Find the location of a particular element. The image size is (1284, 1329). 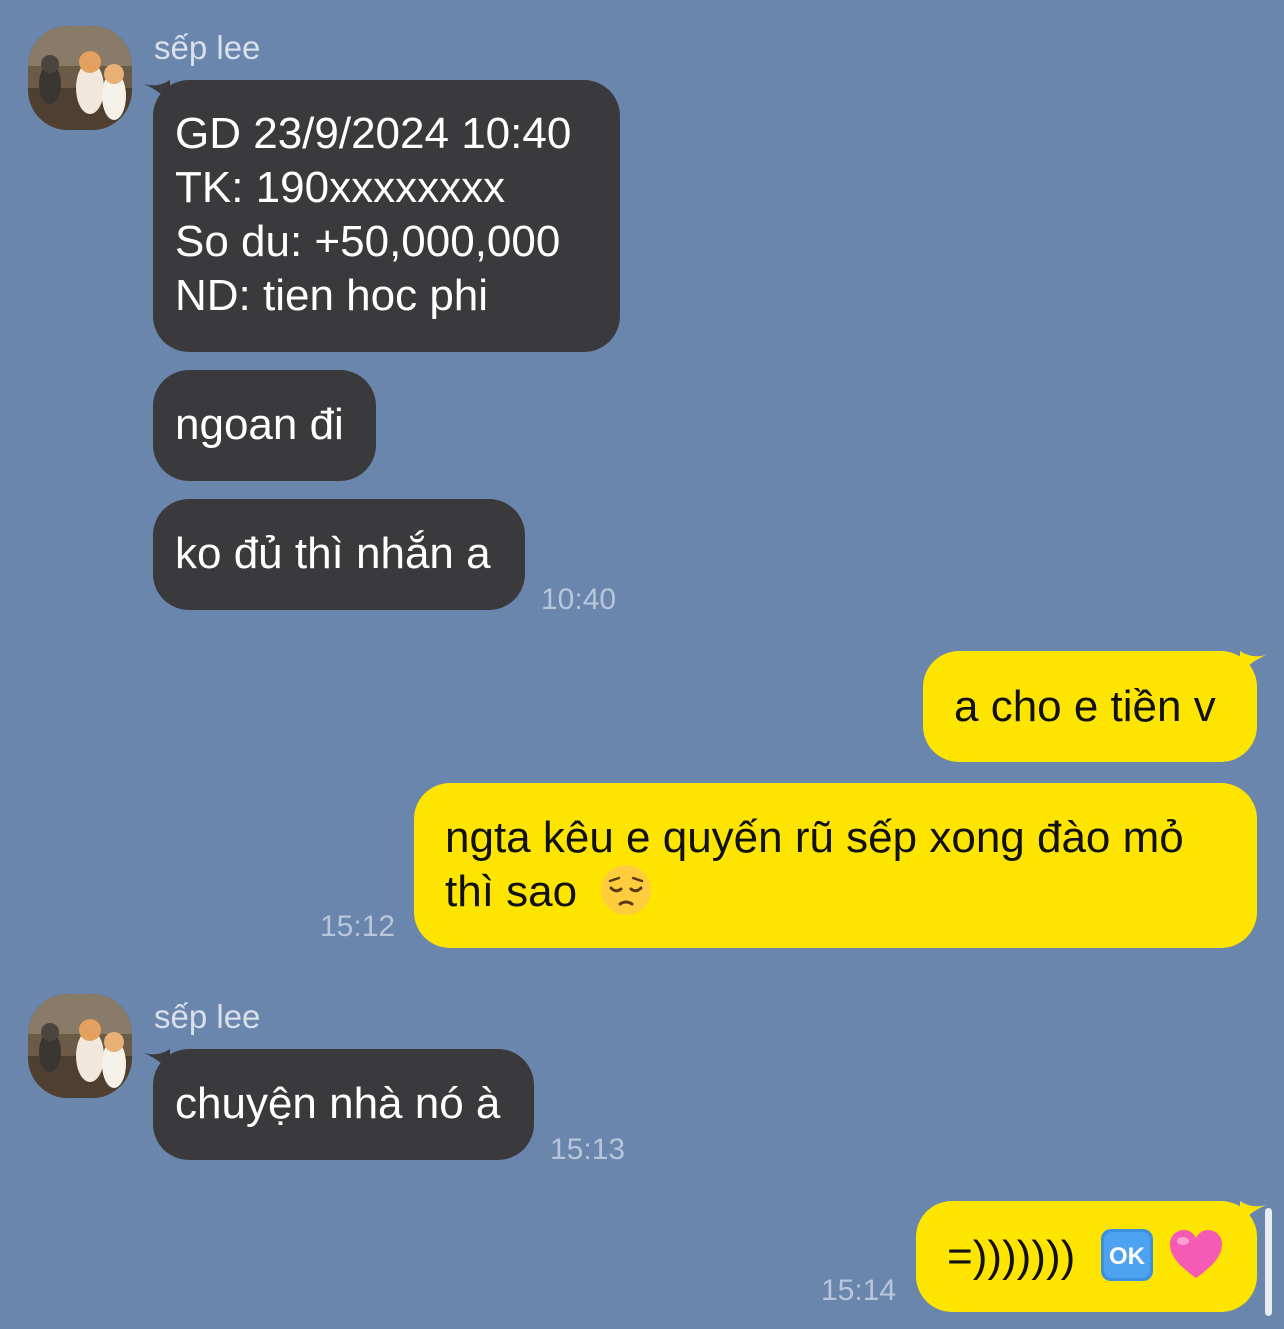

svg-text: OK is located at coordinates (1127, 1256).